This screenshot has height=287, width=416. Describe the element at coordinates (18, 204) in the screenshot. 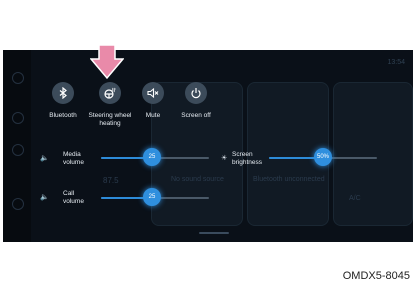

I see `apps-icon` at that location.